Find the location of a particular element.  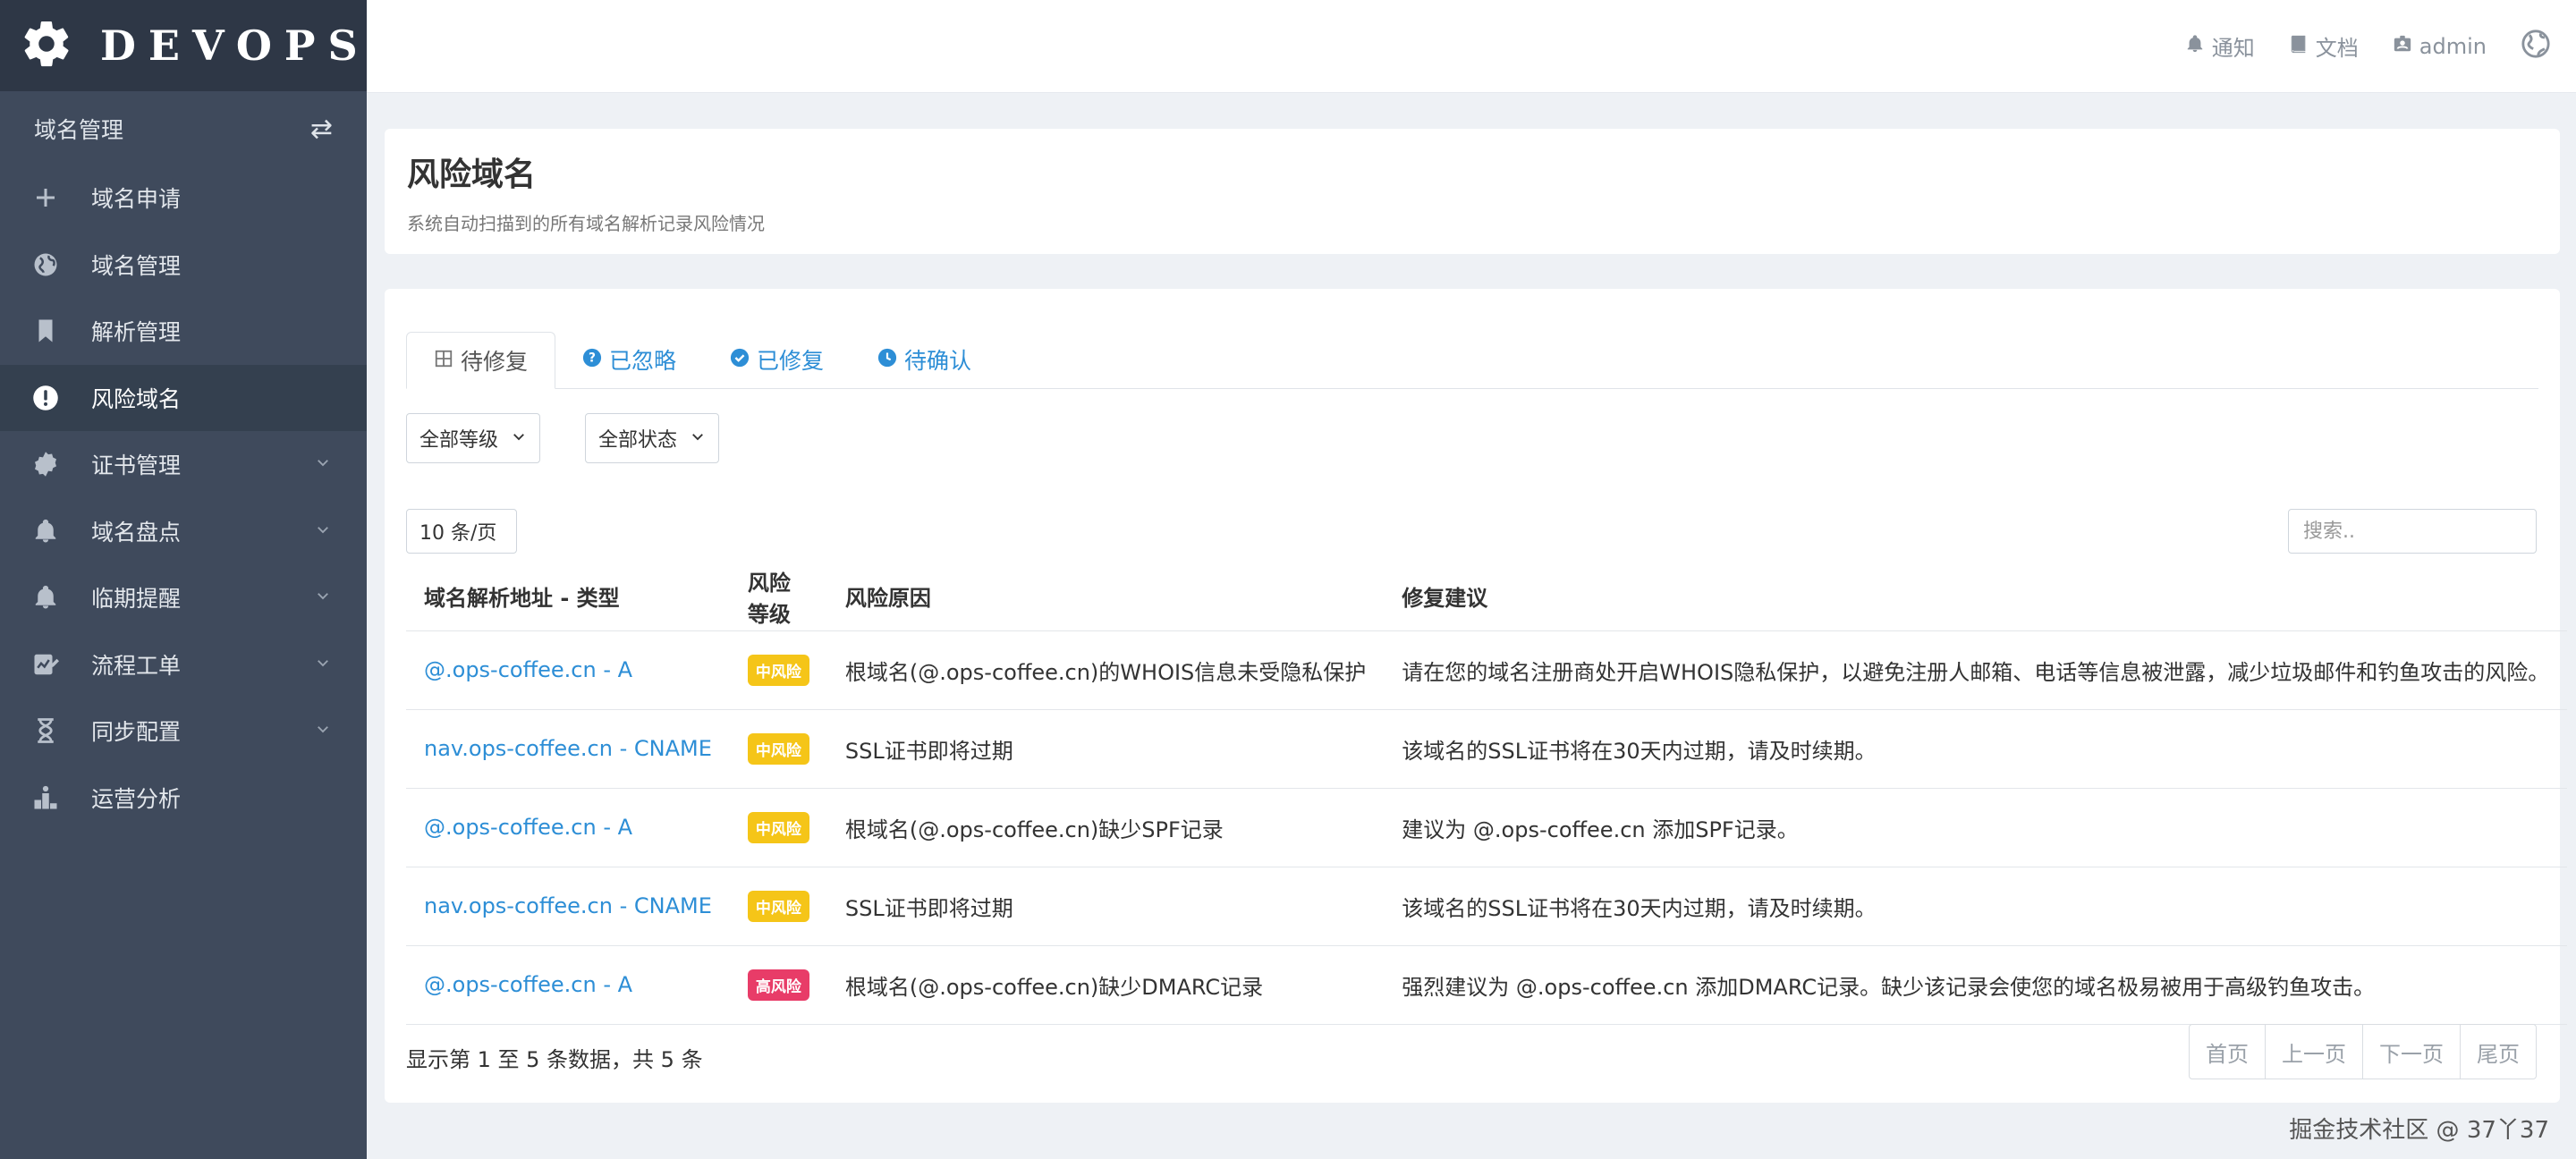

notify-label: 通知 is located at coordinates (2233, 48).